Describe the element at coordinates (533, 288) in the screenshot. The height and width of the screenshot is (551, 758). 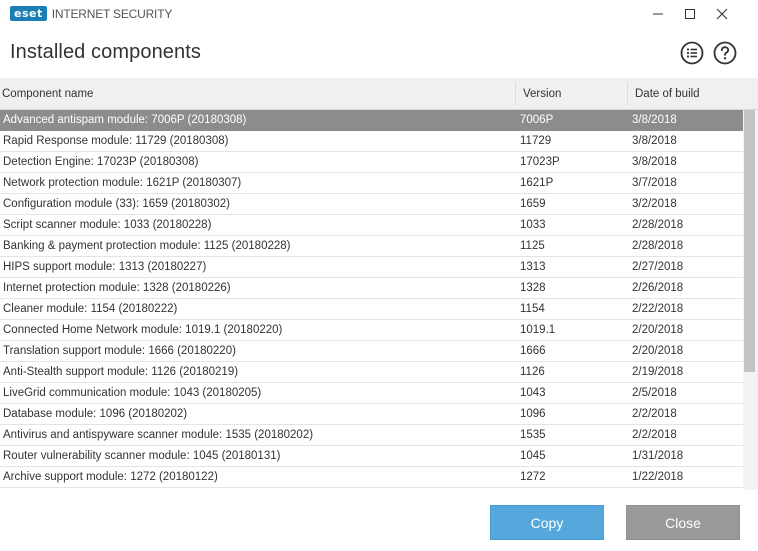
I see `version-cell: 1328` at that location.